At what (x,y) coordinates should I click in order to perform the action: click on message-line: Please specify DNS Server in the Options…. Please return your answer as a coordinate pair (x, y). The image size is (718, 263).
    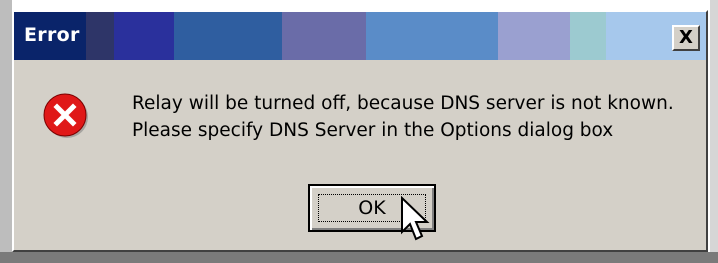
    Looking at the image, I should click on (373, 130).